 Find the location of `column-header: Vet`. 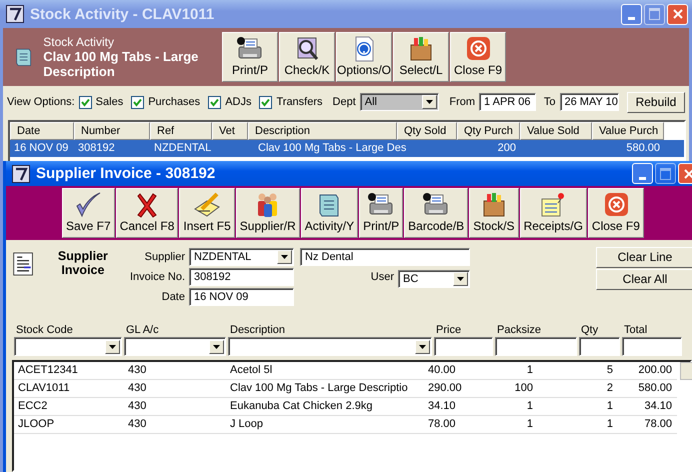

column-header: Vet is located at coordinates (230, 131).